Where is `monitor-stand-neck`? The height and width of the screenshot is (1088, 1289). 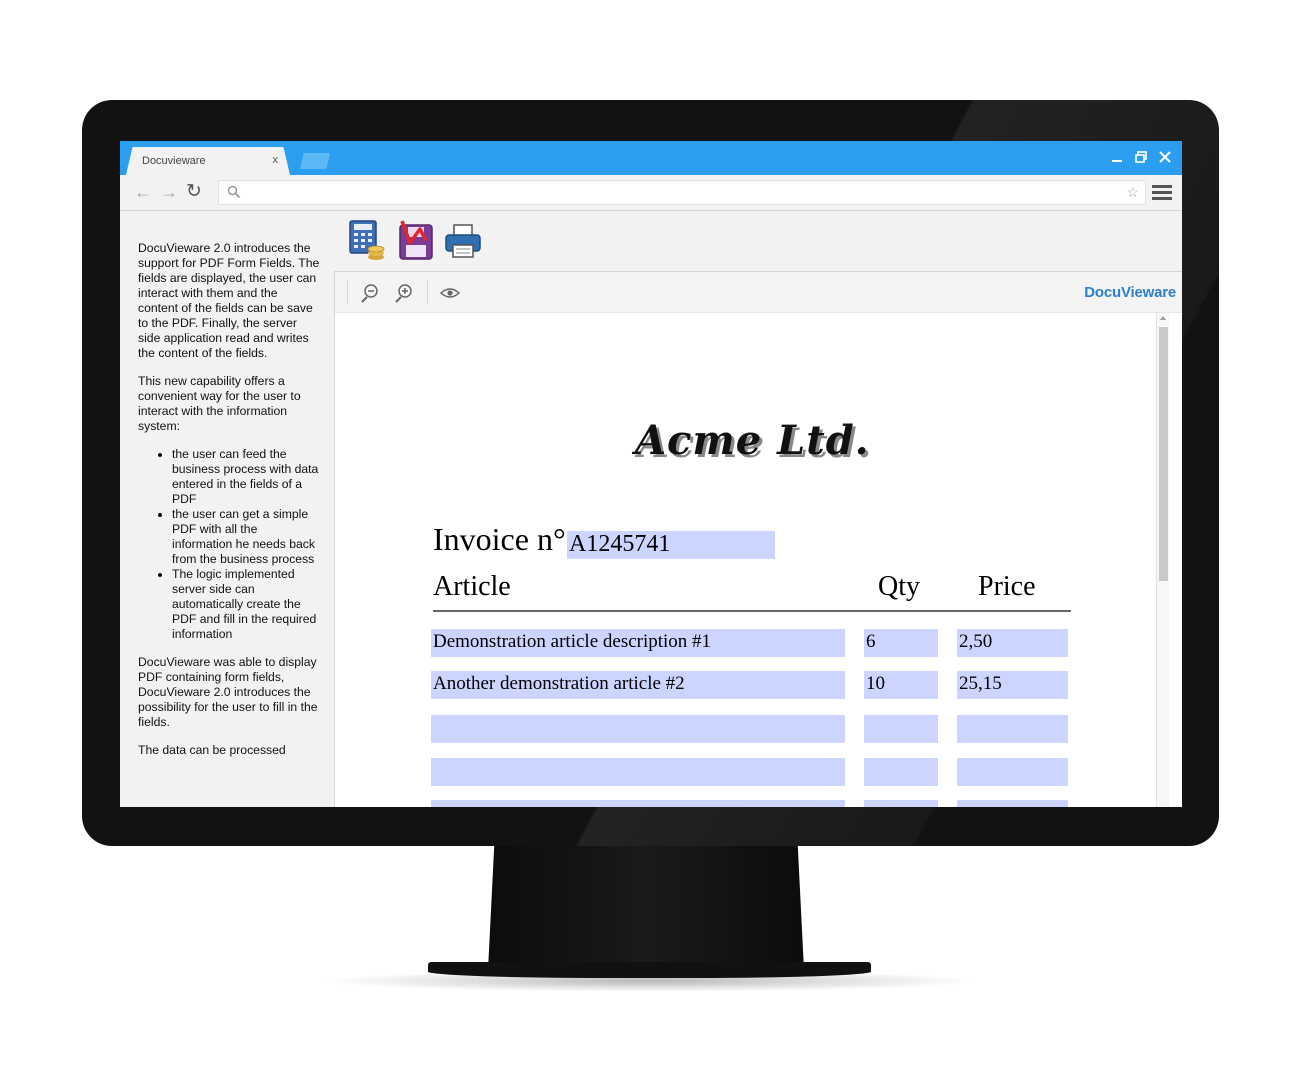 monitor-stand-neck is located at coordinates (646, 907).